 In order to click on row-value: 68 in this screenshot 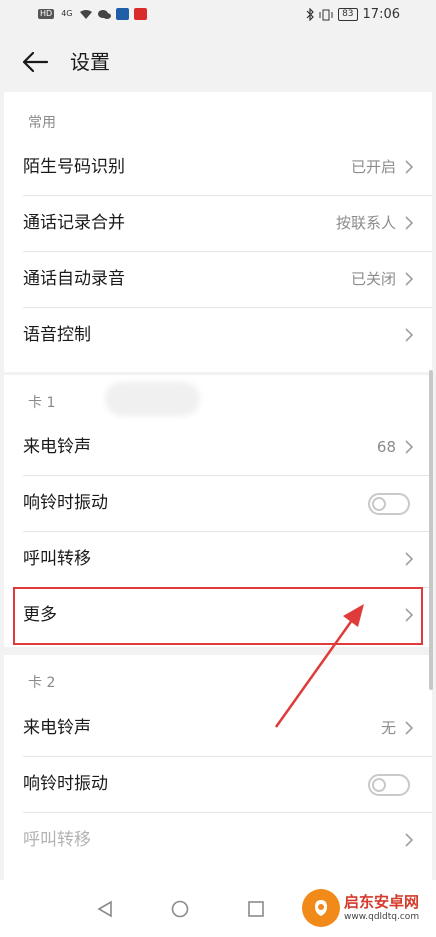, I will do `click(386, 447)`.